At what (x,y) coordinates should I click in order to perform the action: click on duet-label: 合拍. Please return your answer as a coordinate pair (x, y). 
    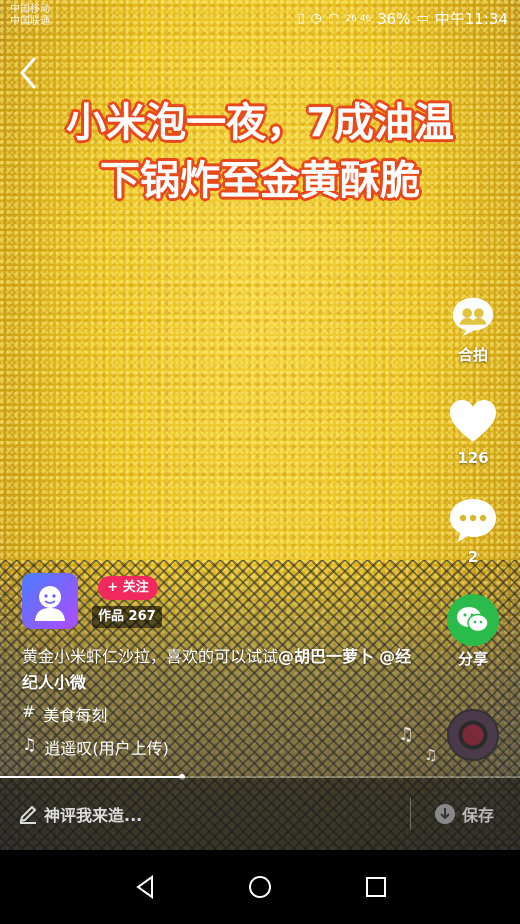
    Looking at the image, I should click on (472, 355).